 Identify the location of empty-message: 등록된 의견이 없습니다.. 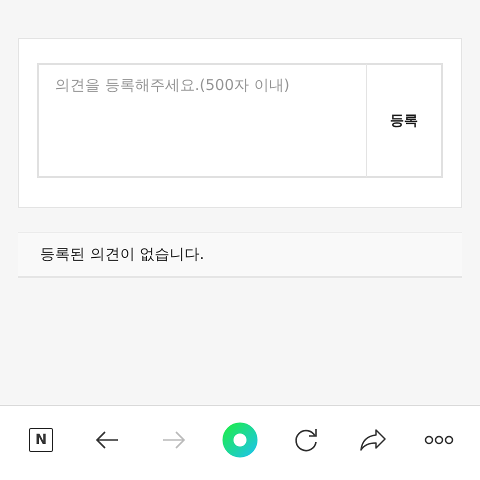
(240, 255).